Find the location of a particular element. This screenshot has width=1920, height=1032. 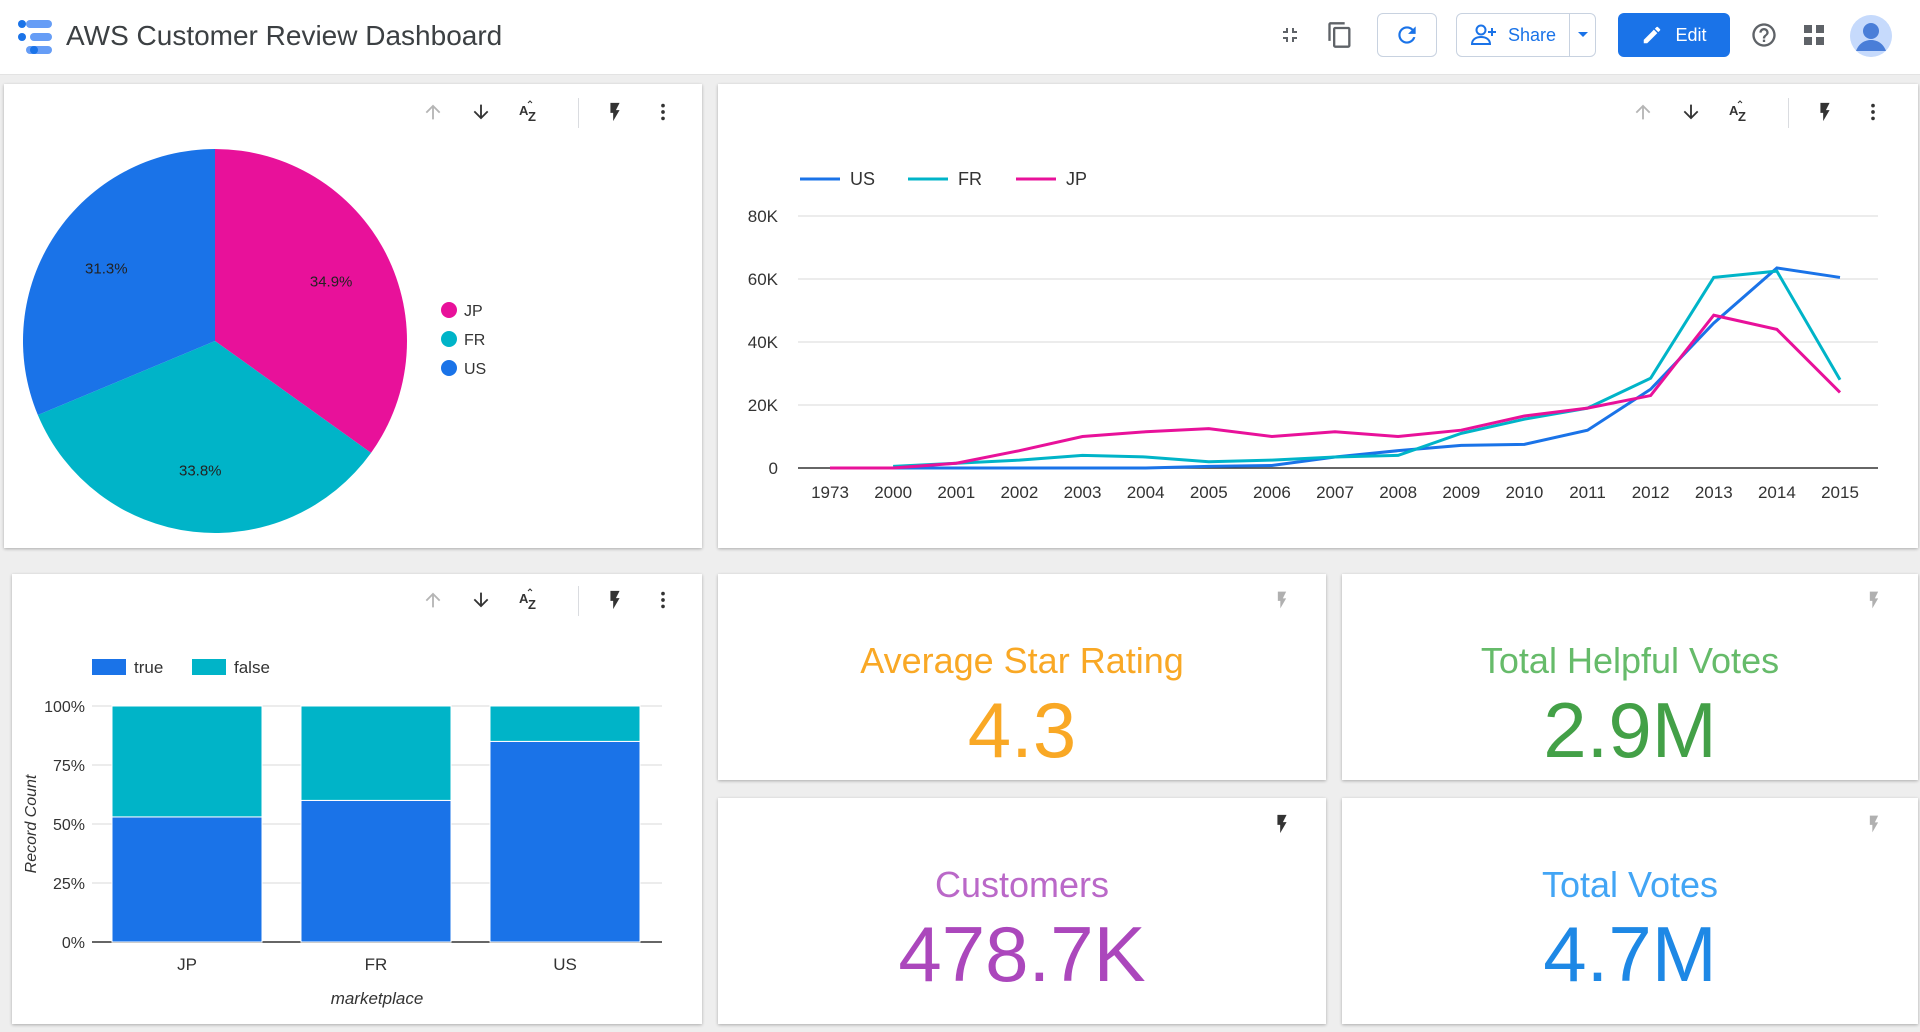

pencil-icon is located at coordinates (1652, 35).